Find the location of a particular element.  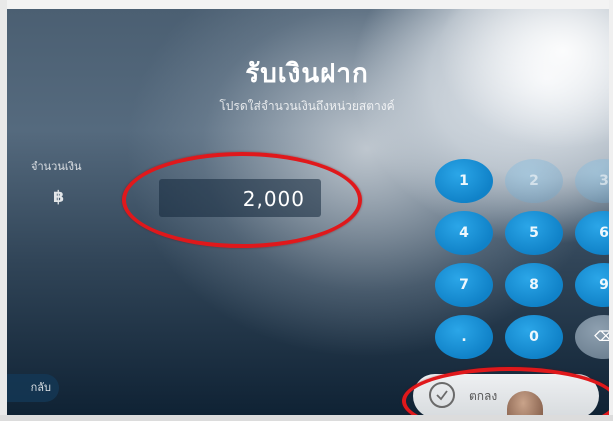

backspace-key: ⌫ is located at coordinates (592, 337).